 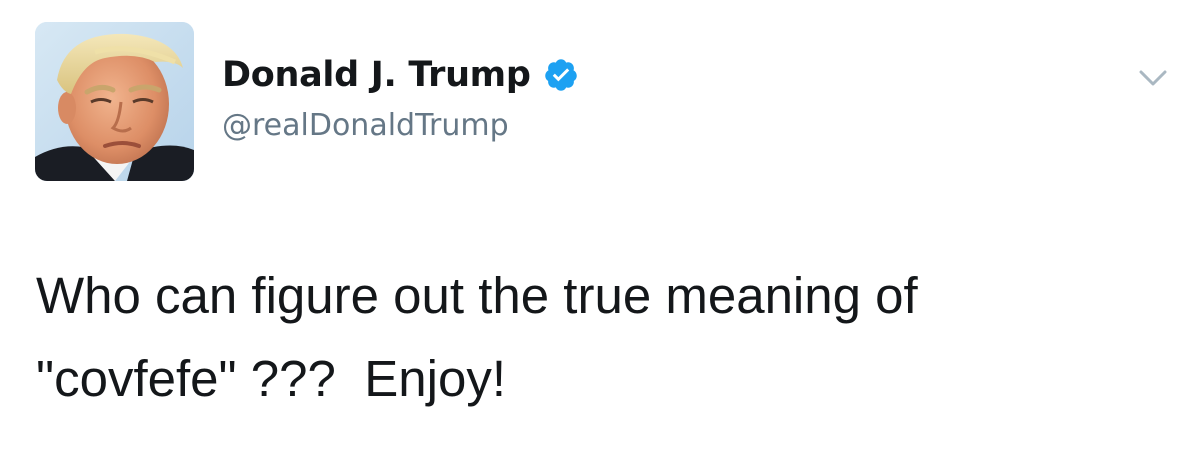 I want to click on avatar, so click(x=114, y=101).